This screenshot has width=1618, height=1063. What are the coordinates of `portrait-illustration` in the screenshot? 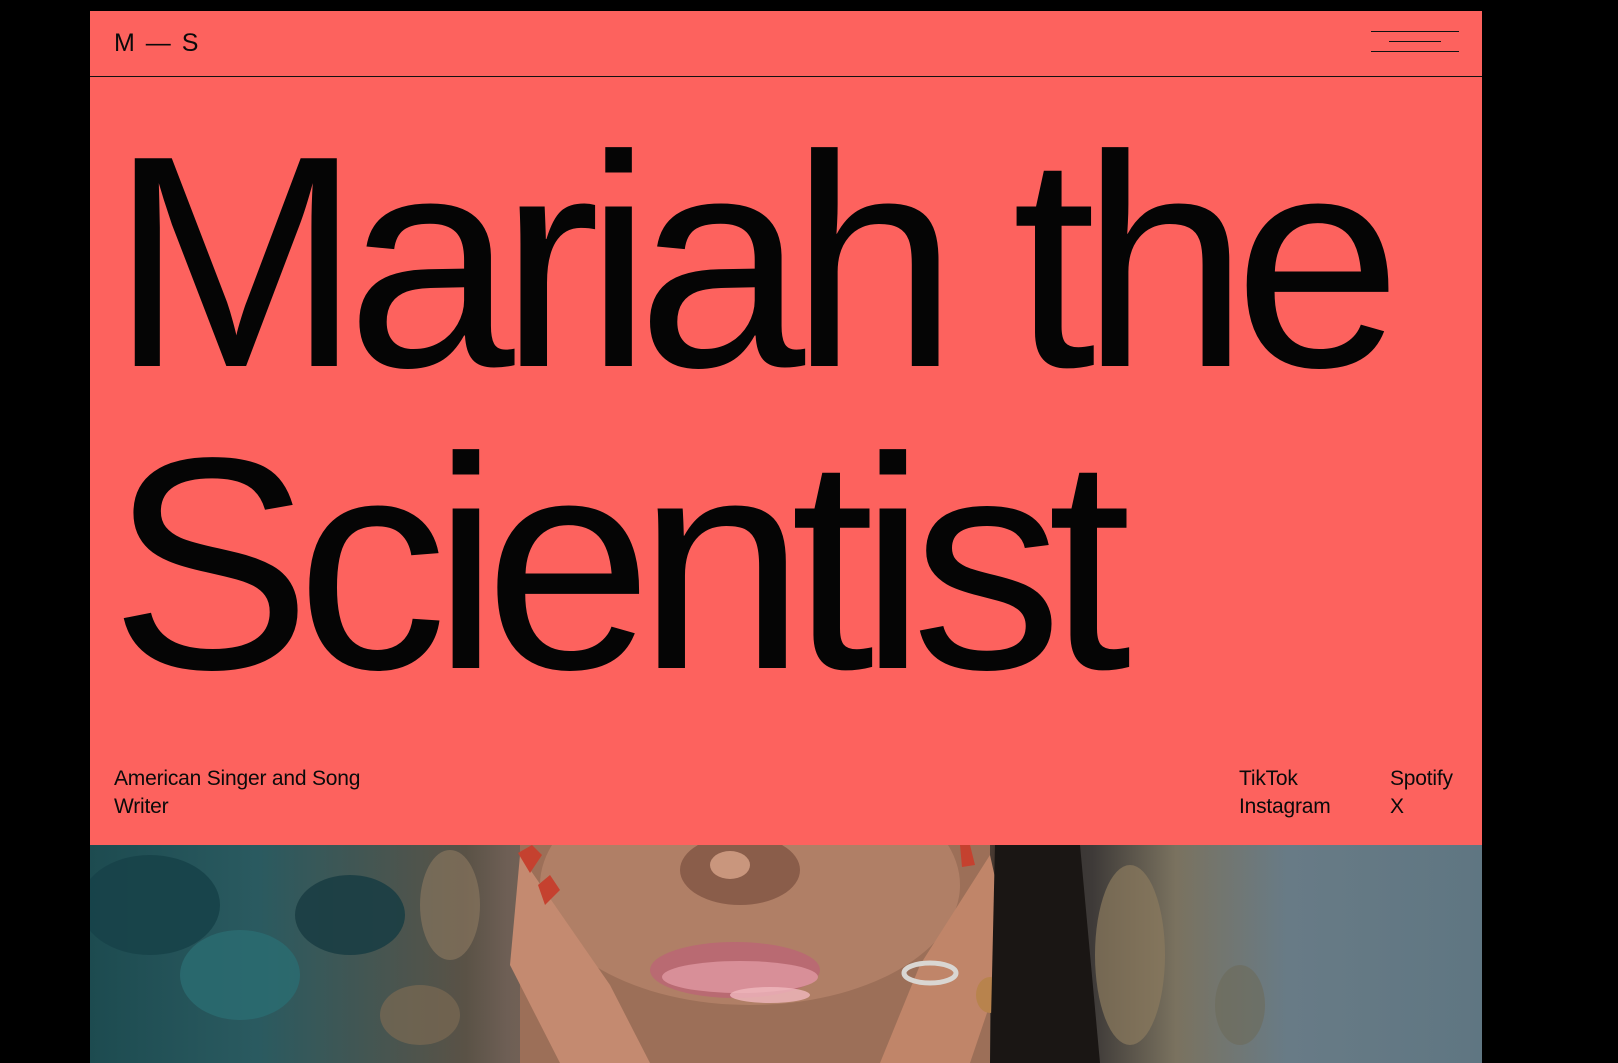 It's located at (677, 954).